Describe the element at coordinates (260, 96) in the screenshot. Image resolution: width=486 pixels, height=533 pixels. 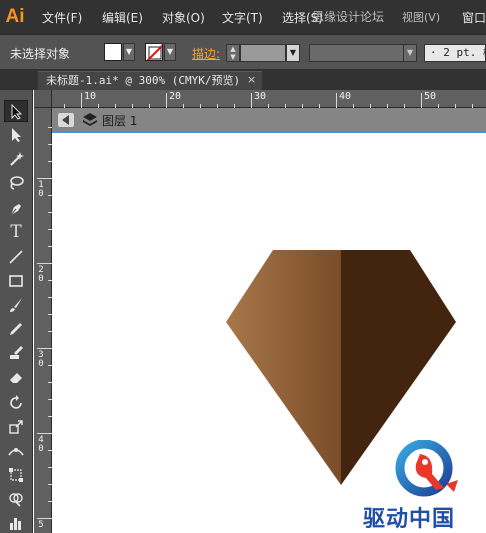
I see `ruler-label: 30` at that location.